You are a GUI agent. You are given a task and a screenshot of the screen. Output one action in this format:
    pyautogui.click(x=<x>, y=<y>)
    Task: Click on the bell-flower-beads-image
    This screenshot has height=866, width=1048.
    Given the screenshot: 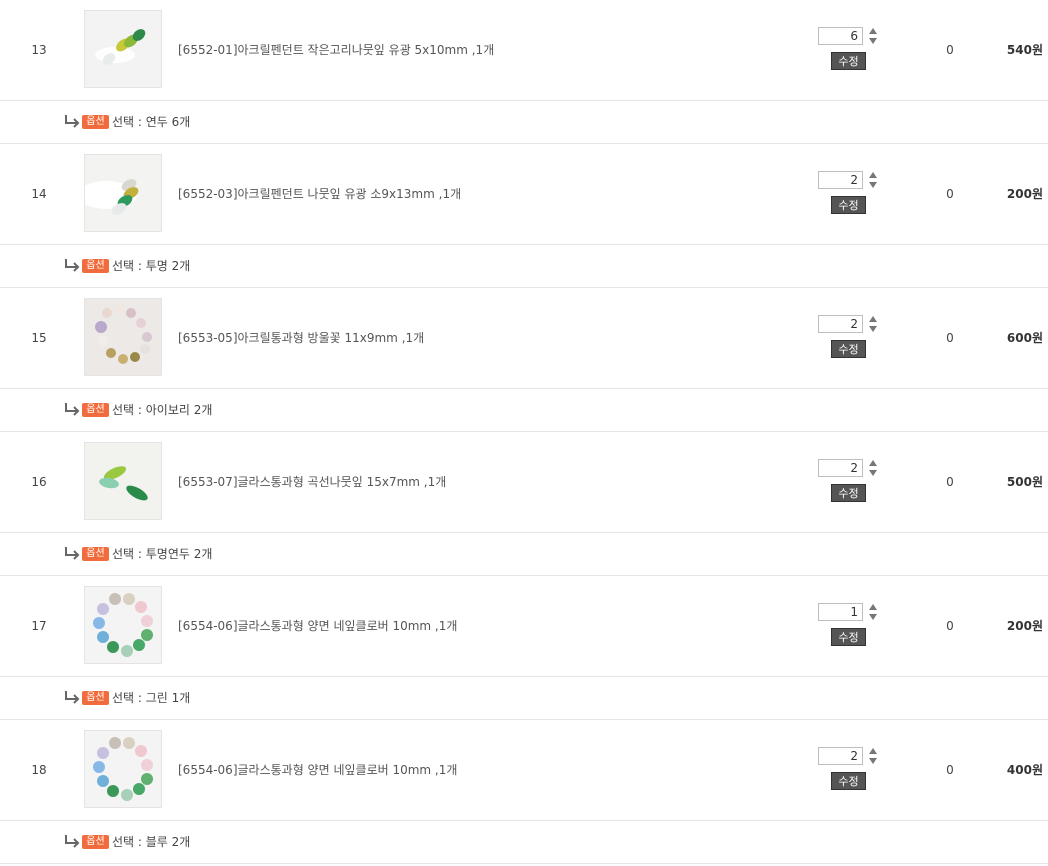 What is the action you would take?
    pyautogui.click(x=123, y=337)
    